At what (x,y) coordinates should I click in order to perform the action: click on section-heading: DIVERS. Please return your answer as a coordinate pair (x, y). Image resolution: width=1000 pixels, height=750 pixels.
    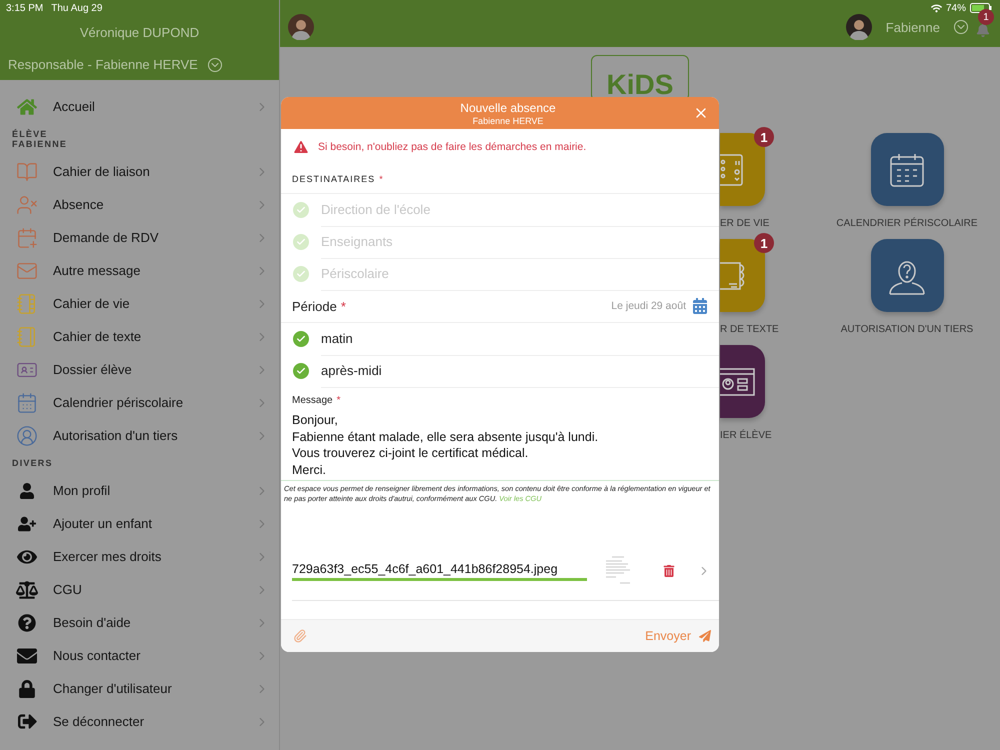
    Looking at the image, I should click on (33, 463).